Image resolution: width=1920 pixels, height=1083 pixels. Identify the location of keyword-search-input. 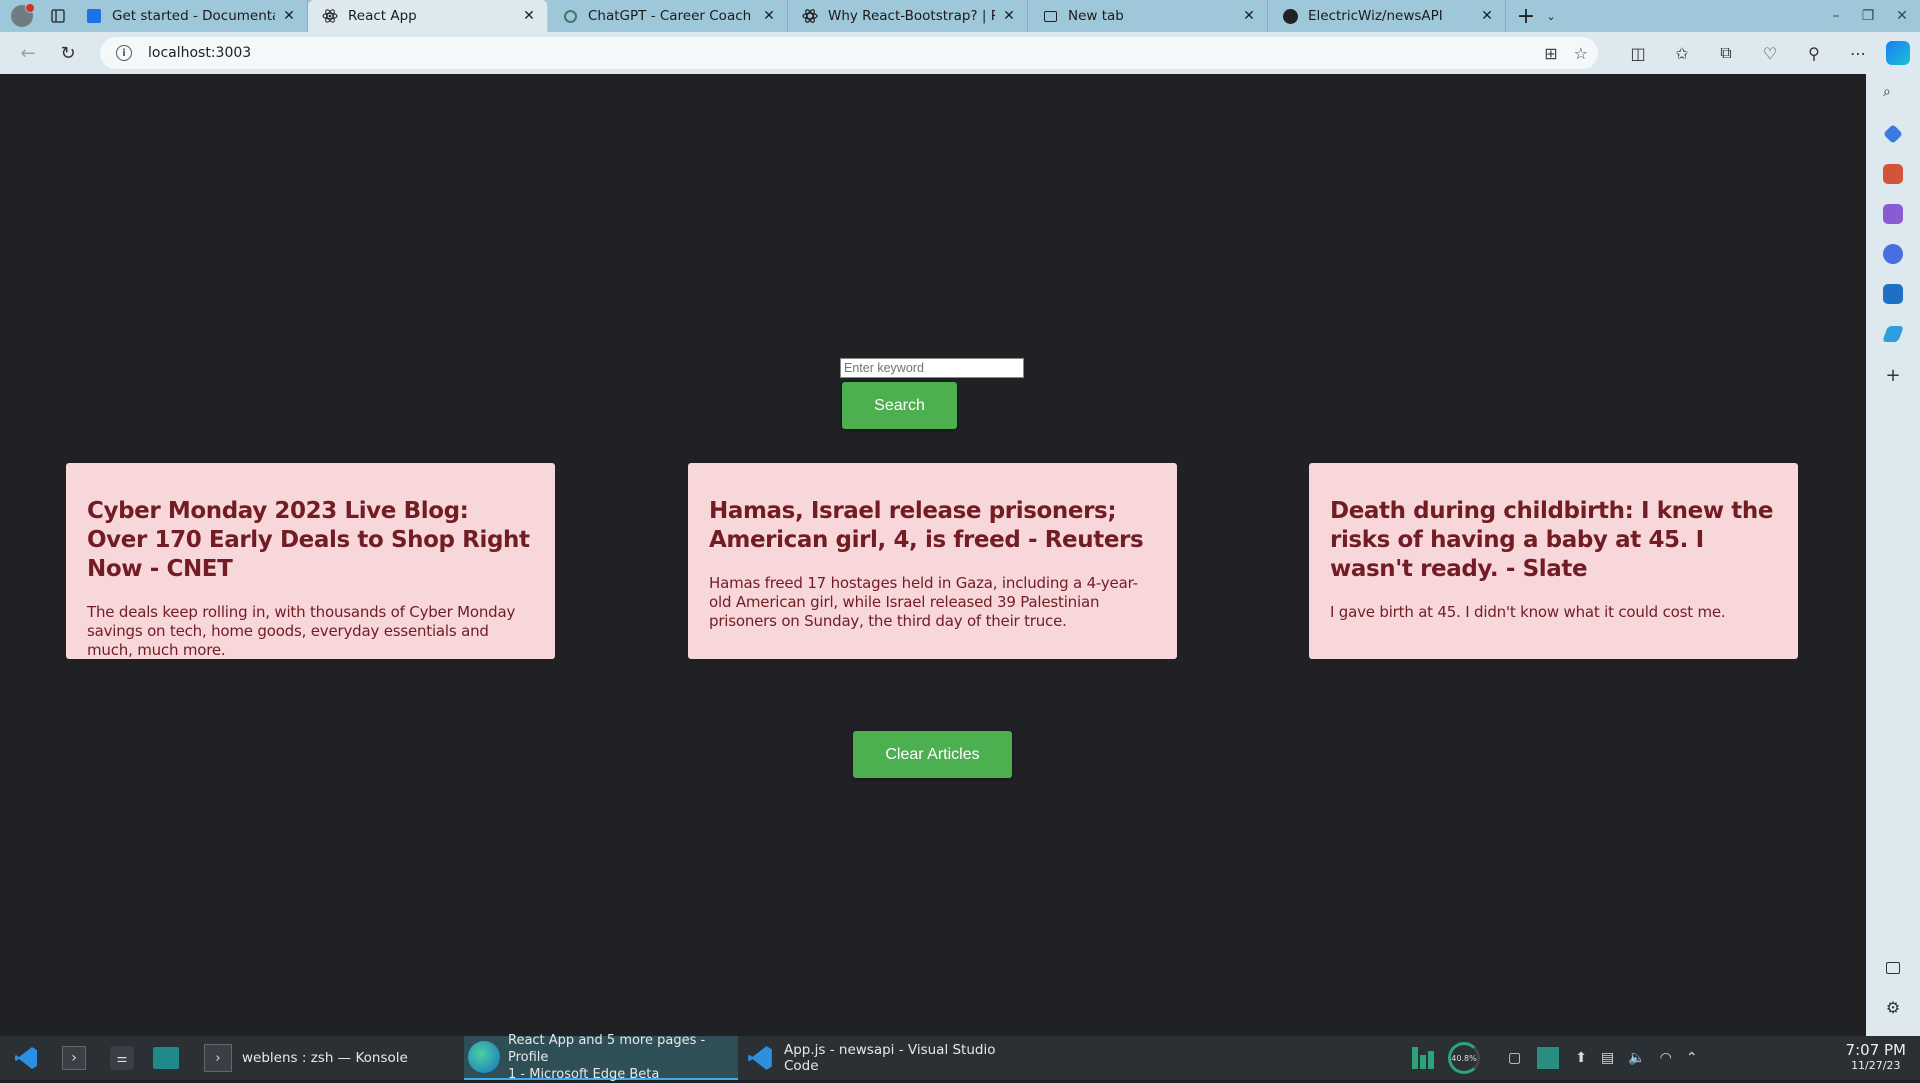
(932, 368).